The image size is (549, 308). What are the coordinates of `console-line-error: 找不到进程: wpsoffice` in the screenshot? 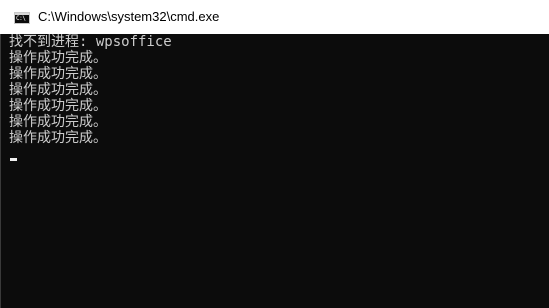 It's located at (90, 42).